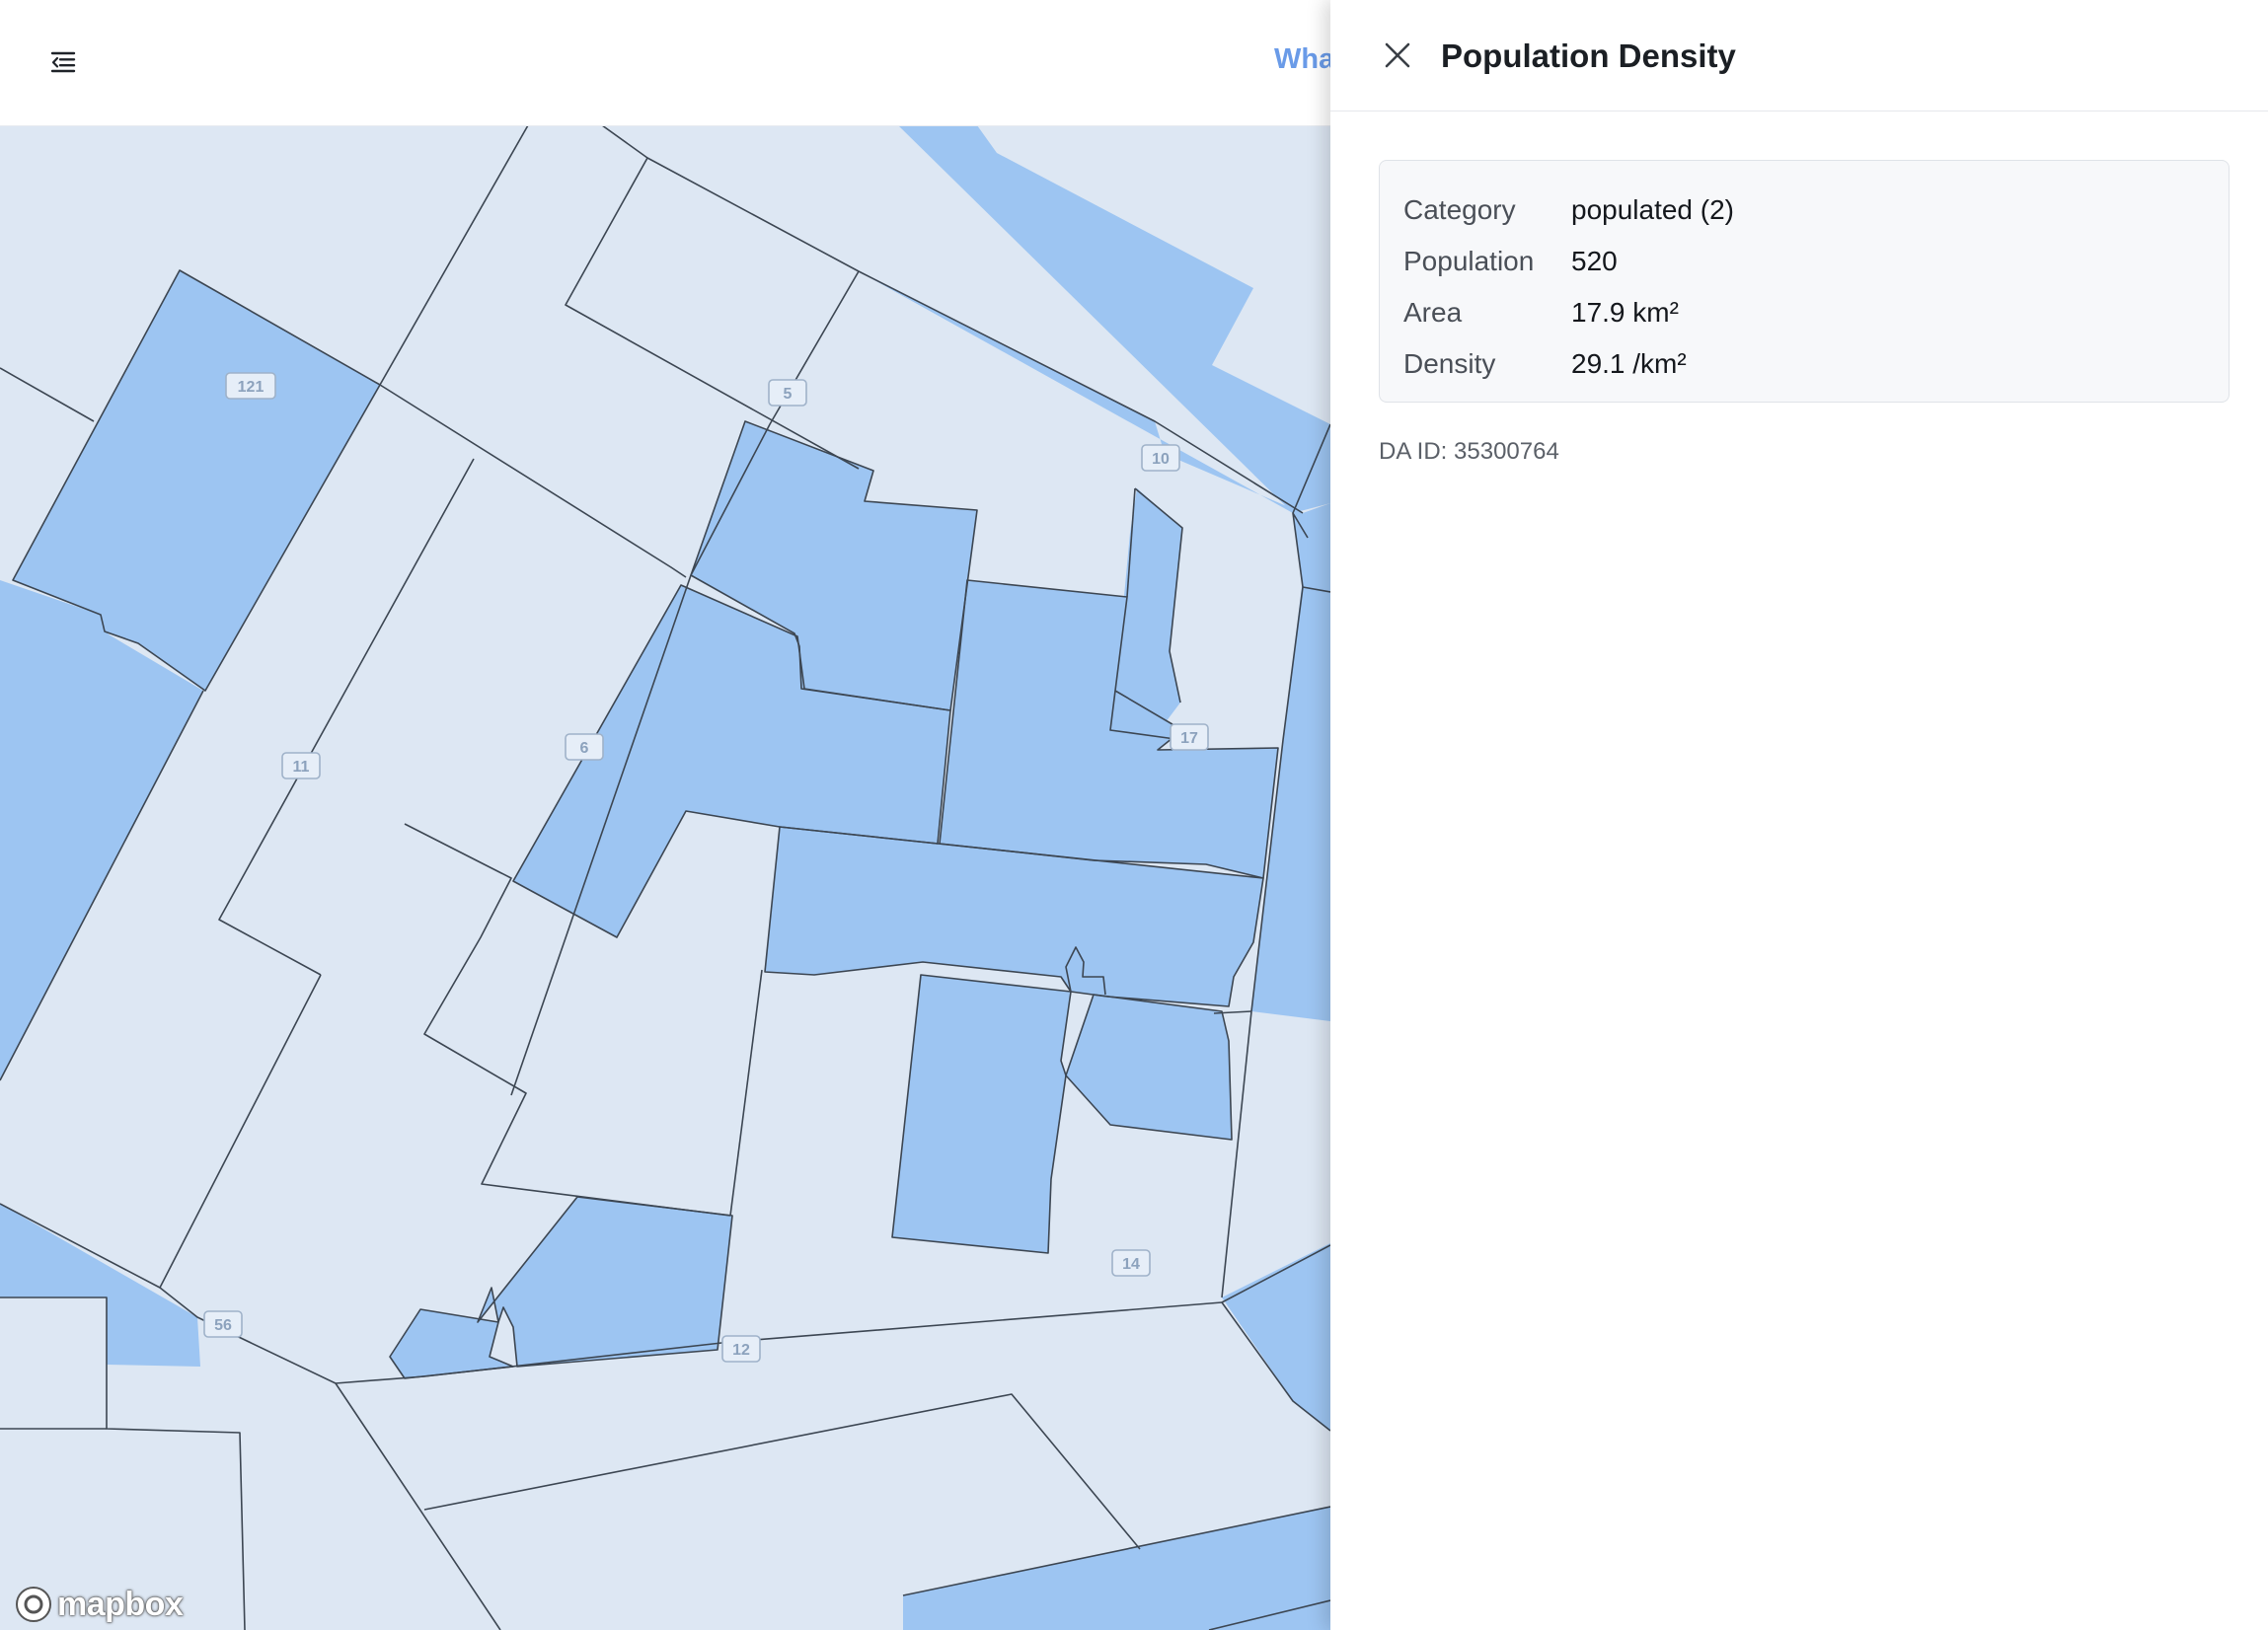 This screenshot has height=1630, width=2268. Describe the element at coordinates (1804, 364) in the screenshot. I see `stat-row-density: Density 29.1 /km²` at that location.